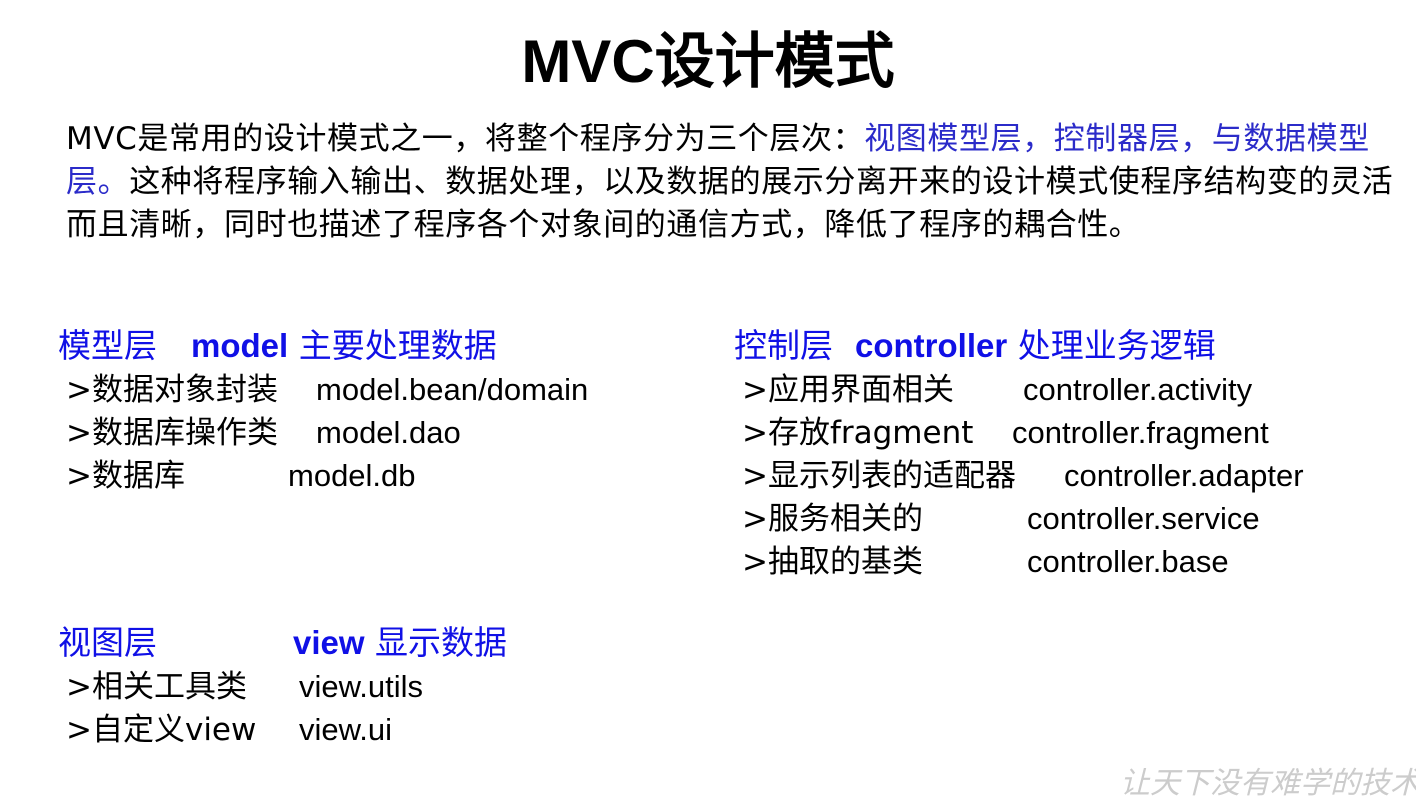 This screenshot has width=1416, height=802. Describe the element at coordinates (156, 687) in the screenshot. I see `view-item-label: >相关工具类` at that location.